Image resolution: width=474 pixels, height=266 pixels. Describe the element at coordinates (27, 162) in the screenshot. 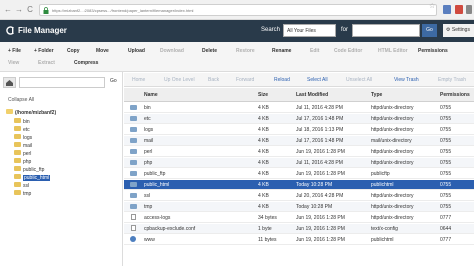

I see `tree-label: php` at that location.